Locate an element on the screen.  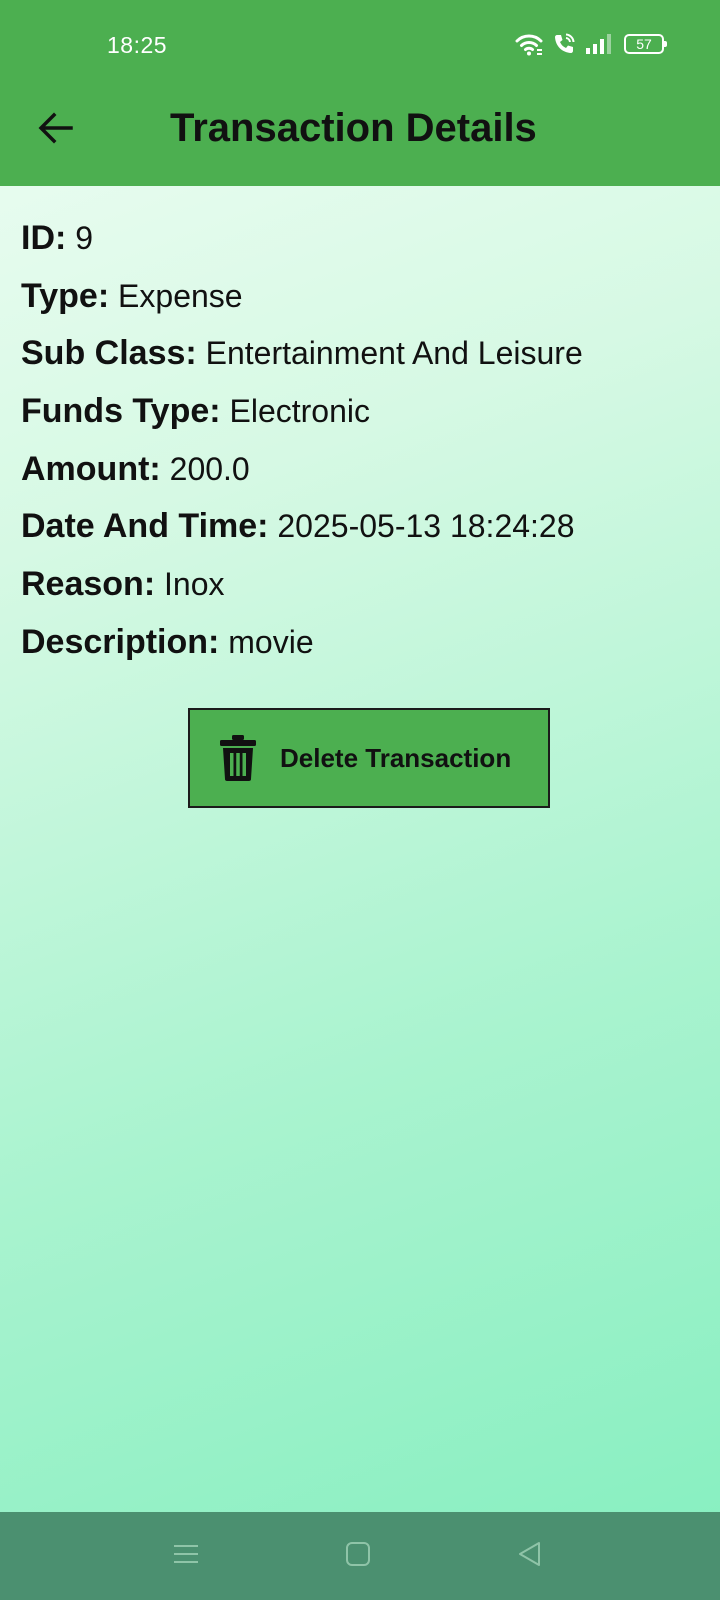
recent-apps-button is located at coordinates (186, 1556).